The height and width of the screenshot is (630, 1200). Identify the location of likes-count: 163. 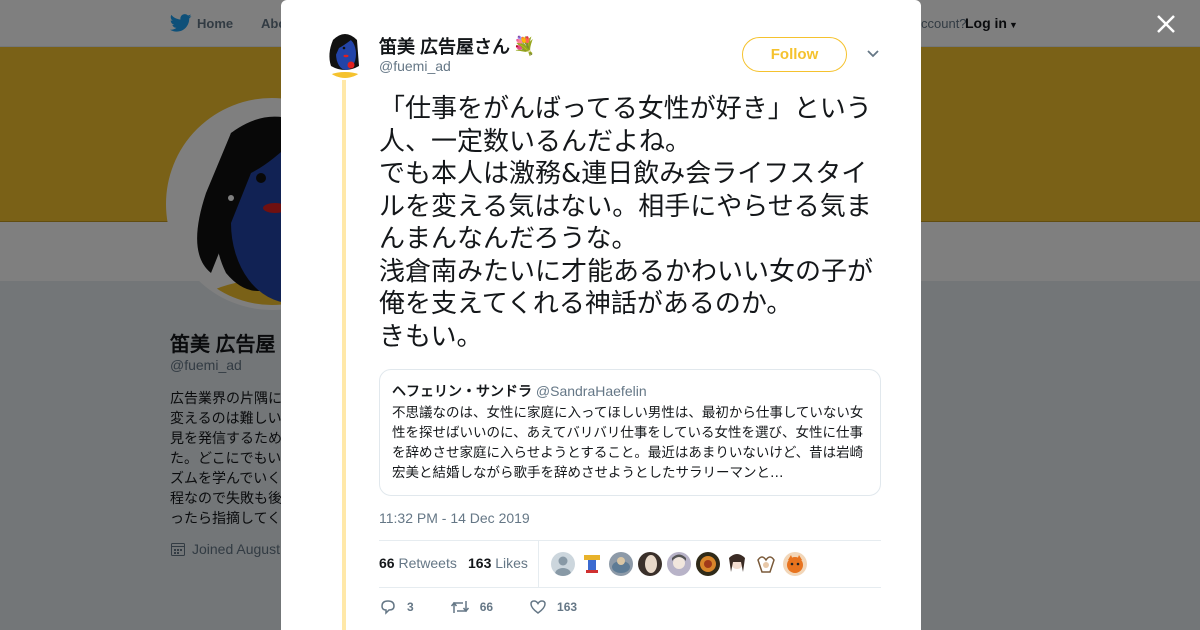
(480, 563).